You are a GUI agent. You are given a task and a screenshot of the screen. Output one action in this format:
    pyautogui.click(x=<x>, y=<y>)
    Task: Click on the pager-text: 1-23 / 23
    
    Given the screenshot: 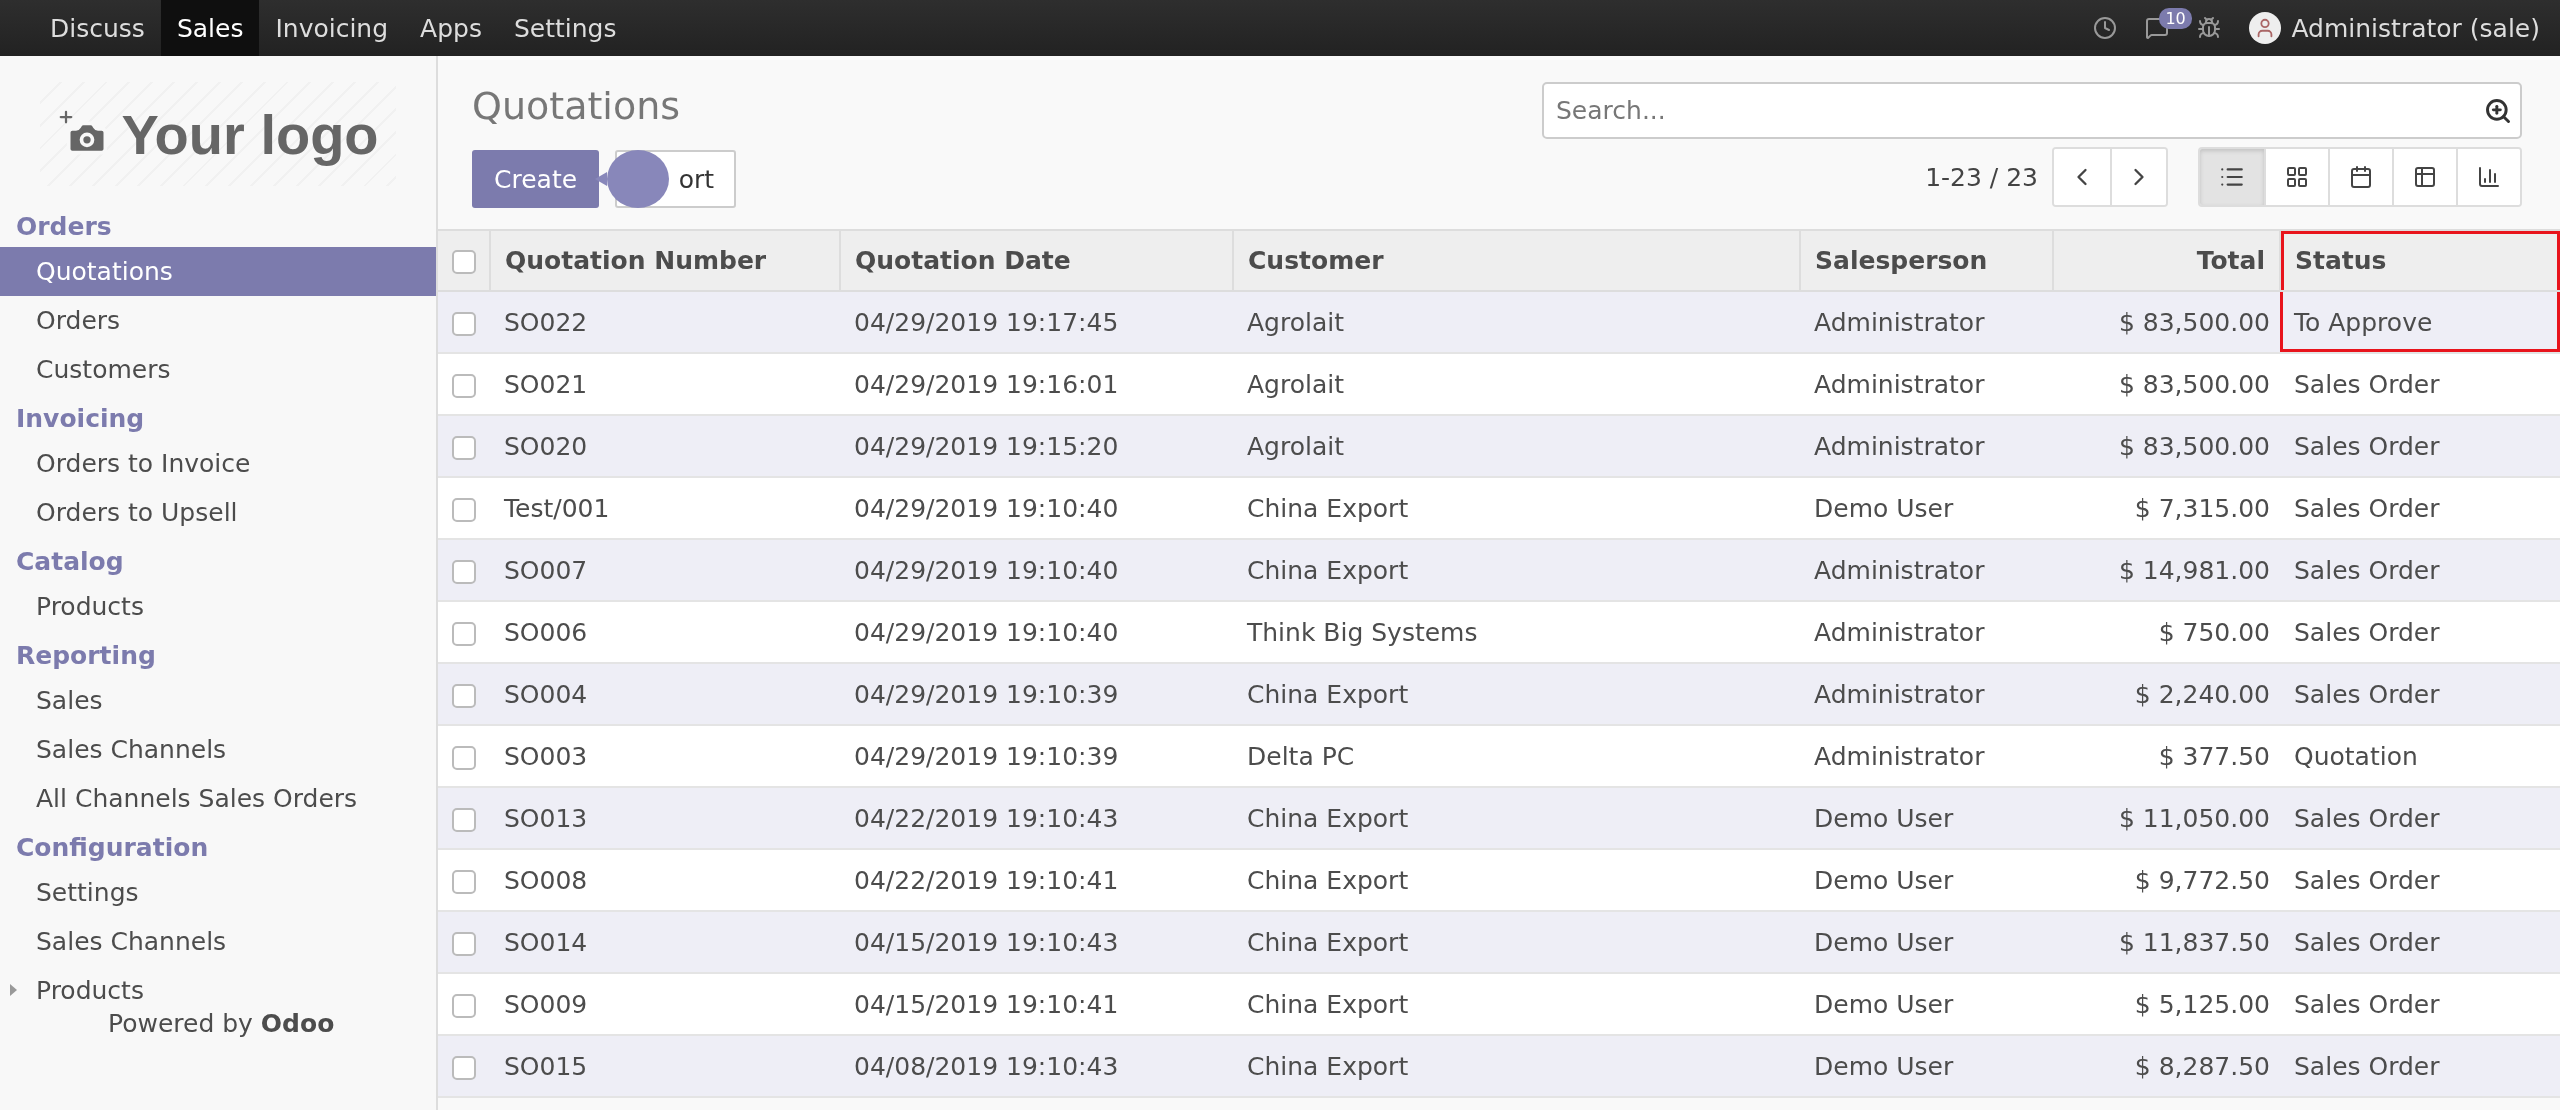 What is the action you would take?
    pyautogui.click(x=1981, y=177)
    